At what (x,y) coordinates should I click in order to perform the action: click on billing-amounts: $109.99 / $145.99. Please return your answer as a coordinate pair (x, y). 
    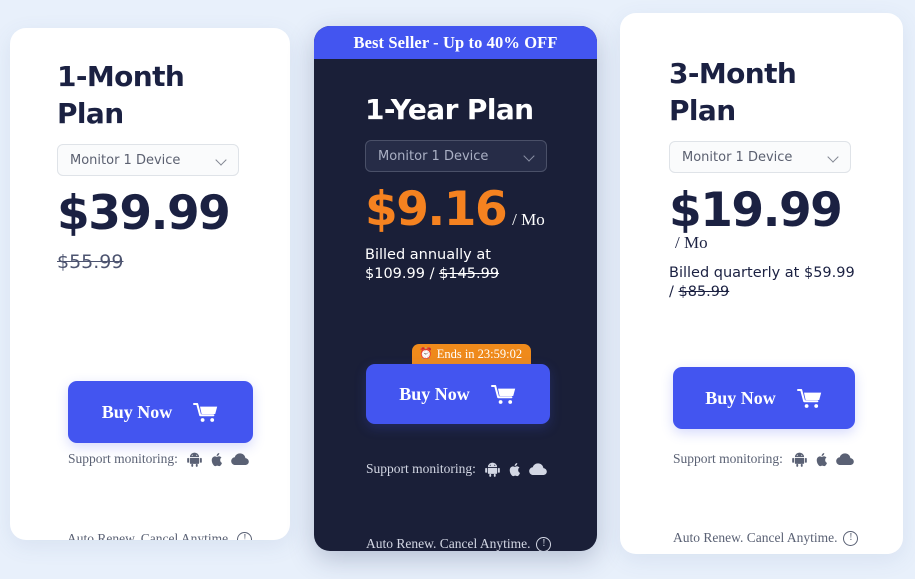
    Looking at the image, I should click on (455, 274).